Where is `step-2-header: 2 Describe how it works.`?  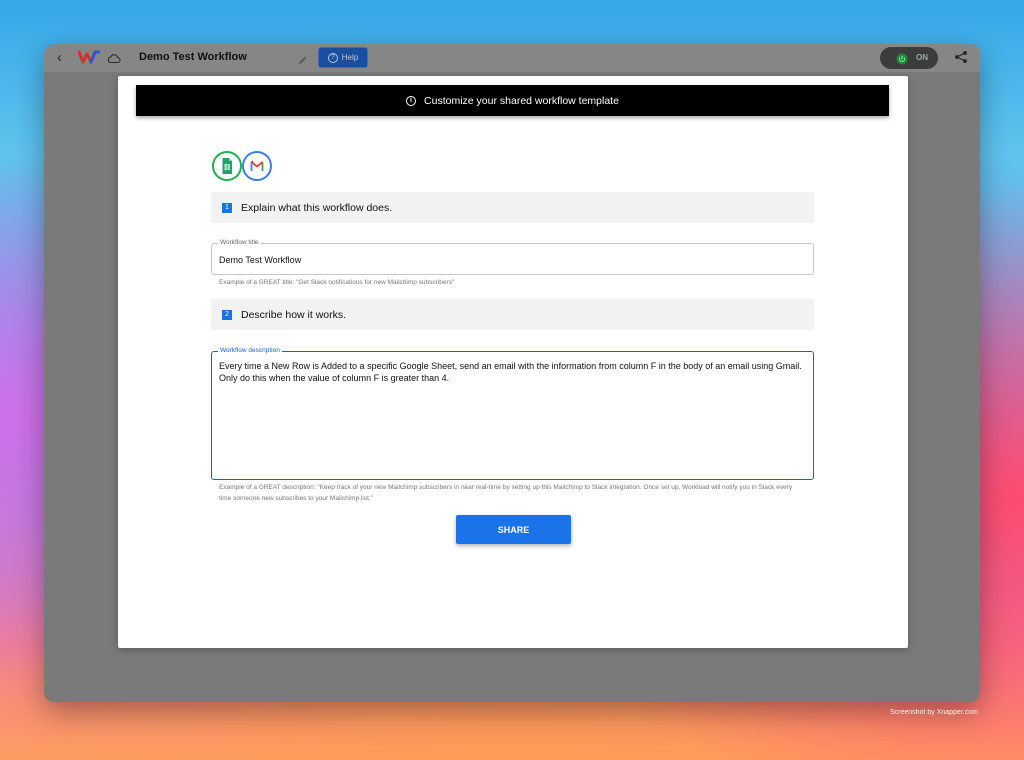
step-2-header: 2 Describe how it works. is located at coordinates (512, 314).